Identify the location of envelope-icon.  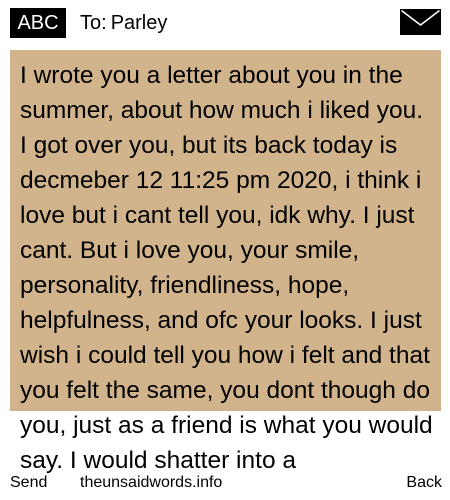
(420, 22).